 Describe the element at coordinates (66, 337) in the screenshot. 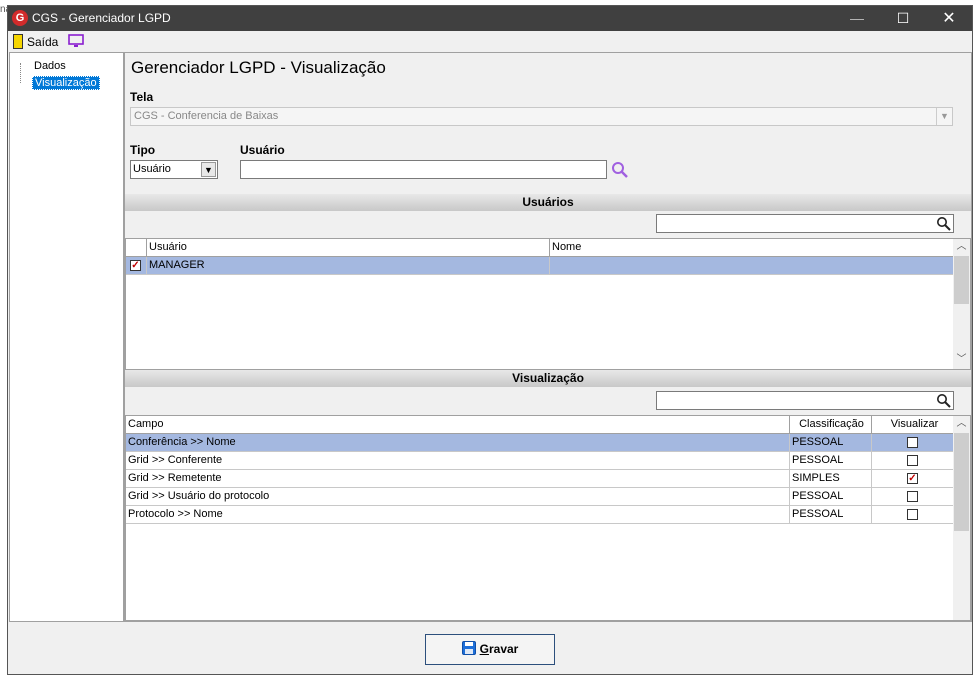

I see `navigation-tree: Dados Visualização` at that location.